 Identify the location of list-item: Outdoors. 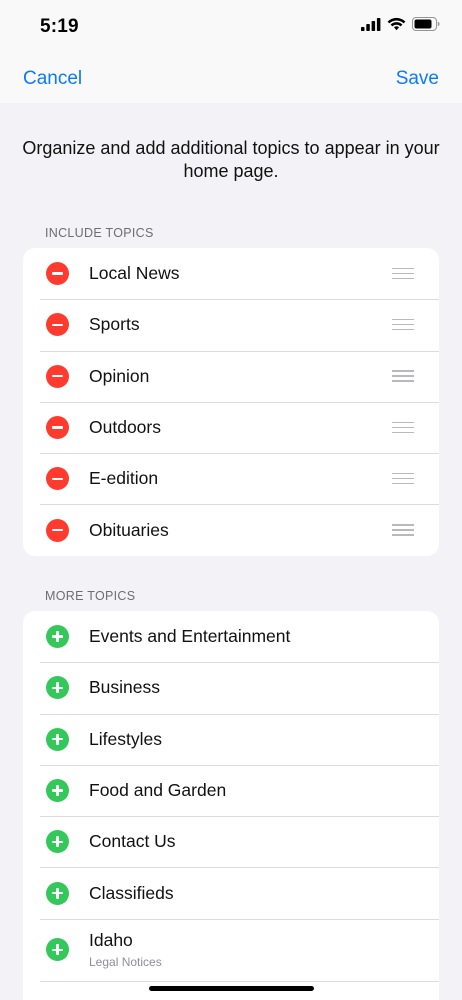
(231, 427).